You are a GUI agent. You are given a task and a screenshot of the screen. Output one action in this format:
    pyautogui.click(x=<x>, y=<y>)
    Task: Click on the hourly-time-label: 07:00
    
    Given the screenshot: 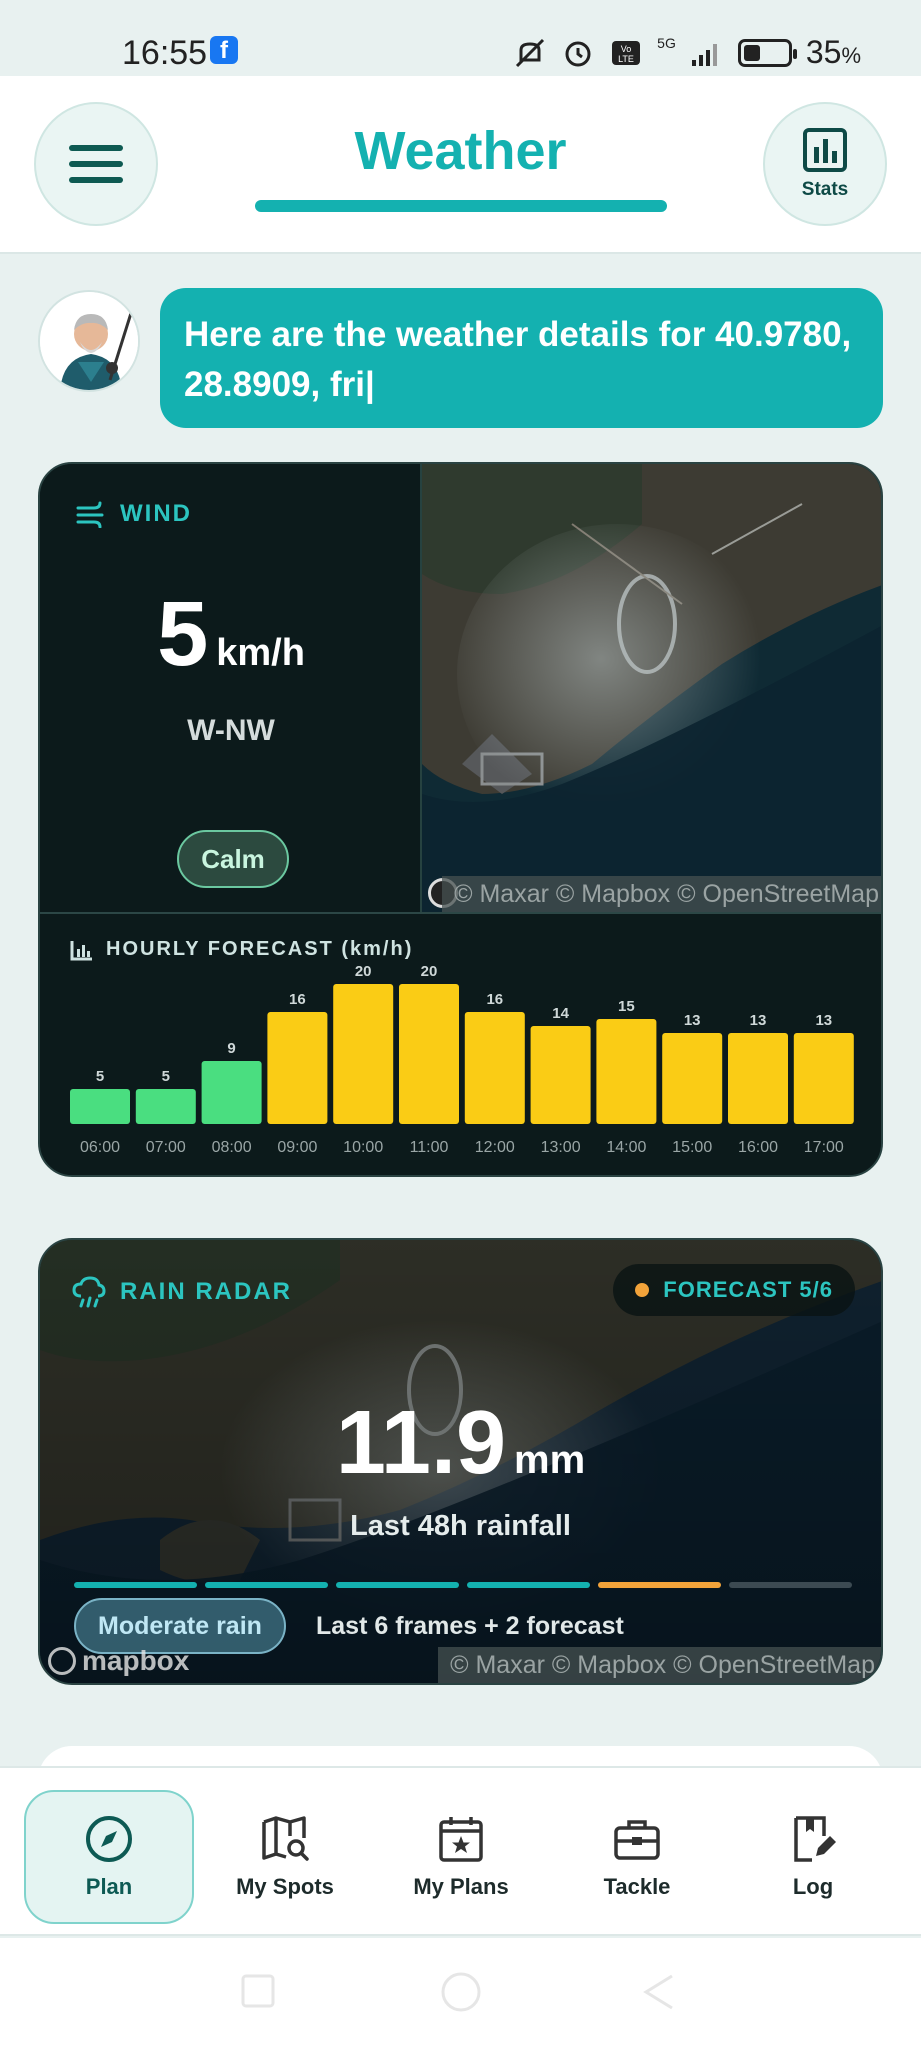 What is the action you would take?
    pyautogui.click(x=166, y=1147)
    